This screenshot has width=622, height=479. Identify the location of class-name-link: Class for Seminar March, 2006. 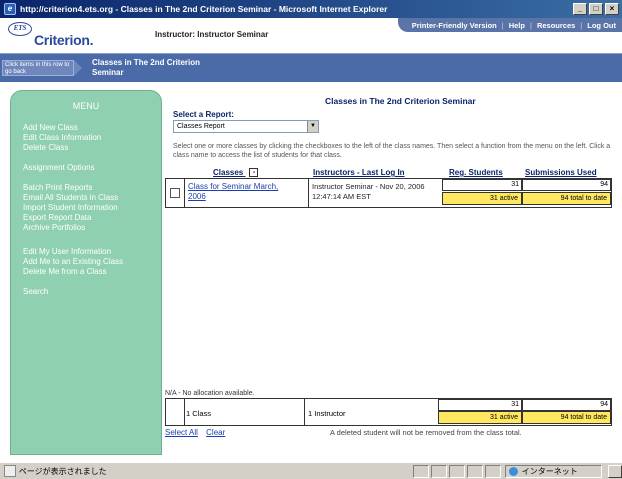
(238, 192).